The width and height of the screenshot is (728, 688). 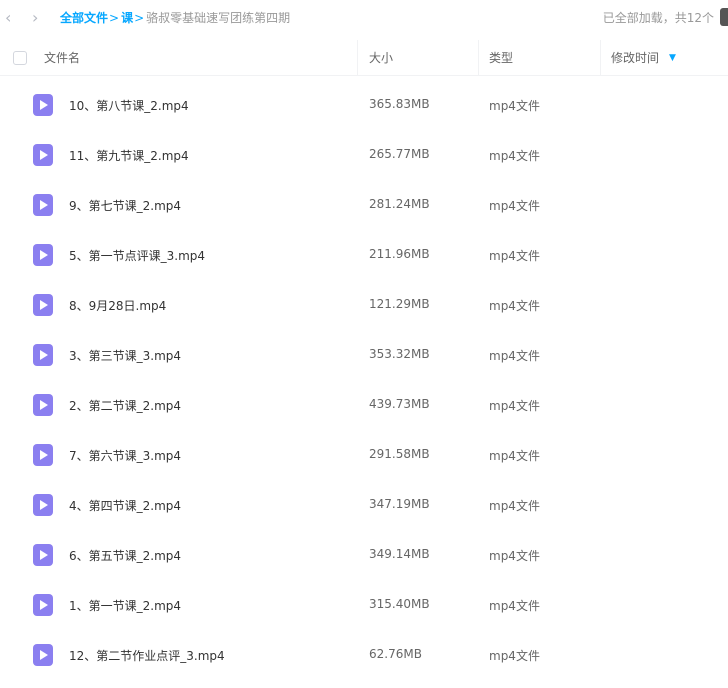 What do you see at coordinates (658, 18) in the screenshot?
I see `loaded-status-text: 已全部加载，共12个` at bounding box center [658, 18].